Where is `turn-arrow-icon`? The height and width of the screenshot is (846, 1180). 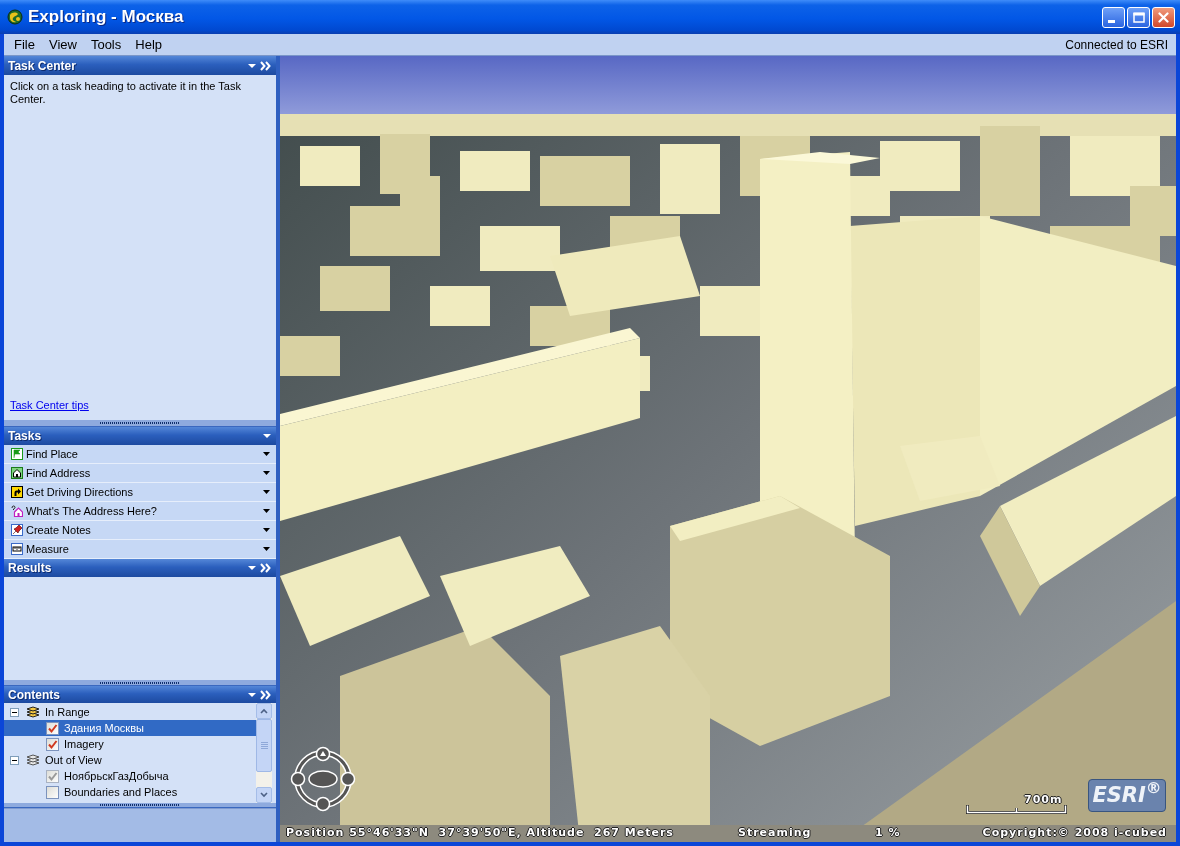
turn-arrow-icon is located at coordinates (17, 492).